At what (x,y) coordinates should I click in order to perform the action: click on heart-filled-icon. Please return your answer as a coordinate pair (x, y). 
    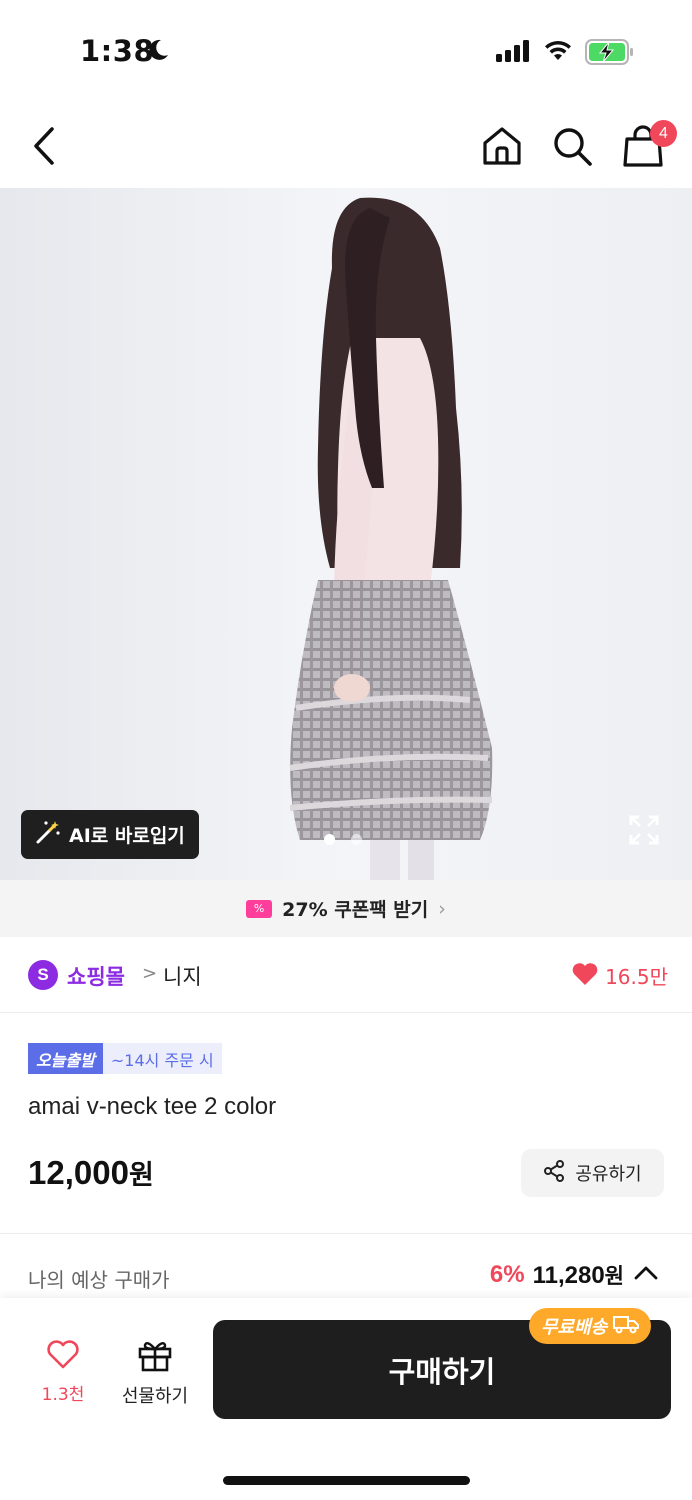
    Looking at the image, I should click on (585, 976).